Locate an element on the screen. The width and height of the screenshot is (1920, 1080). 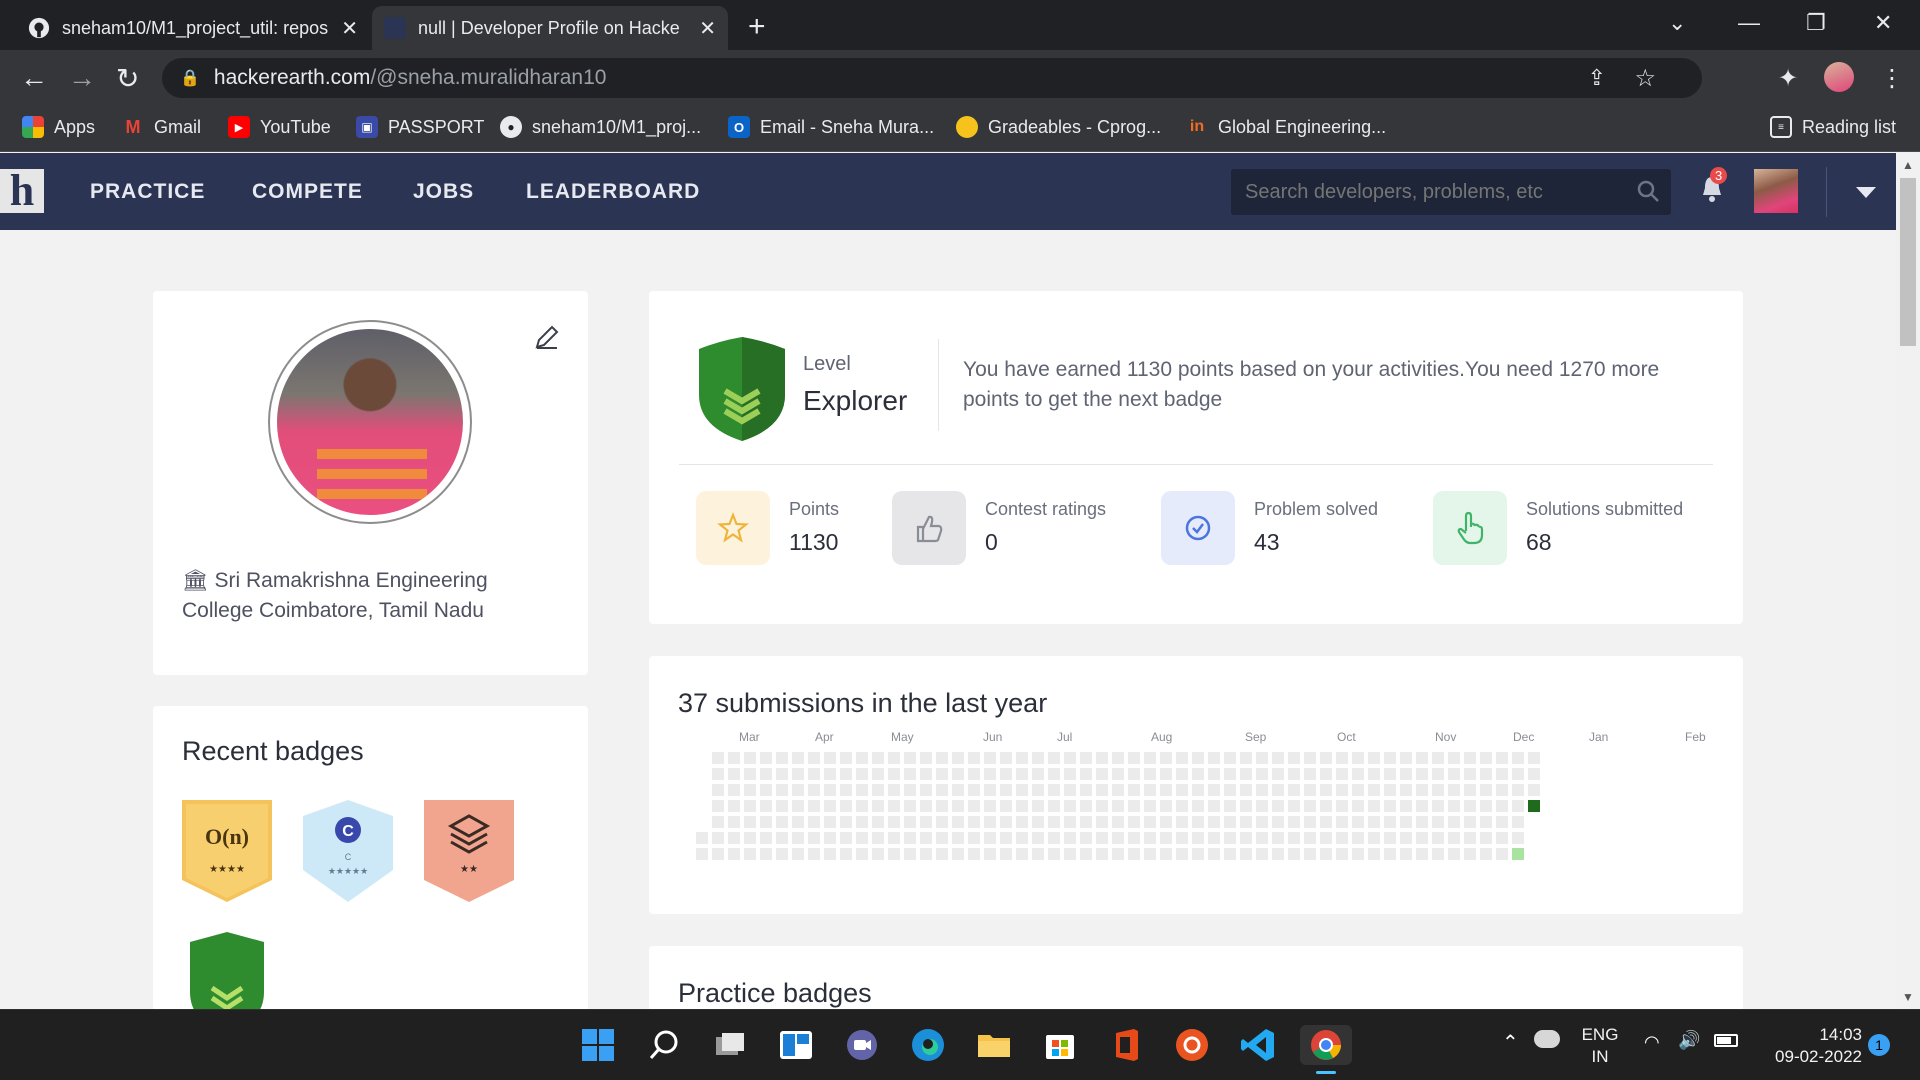
badge-c-icon: C is located at coordinates (348, 851).